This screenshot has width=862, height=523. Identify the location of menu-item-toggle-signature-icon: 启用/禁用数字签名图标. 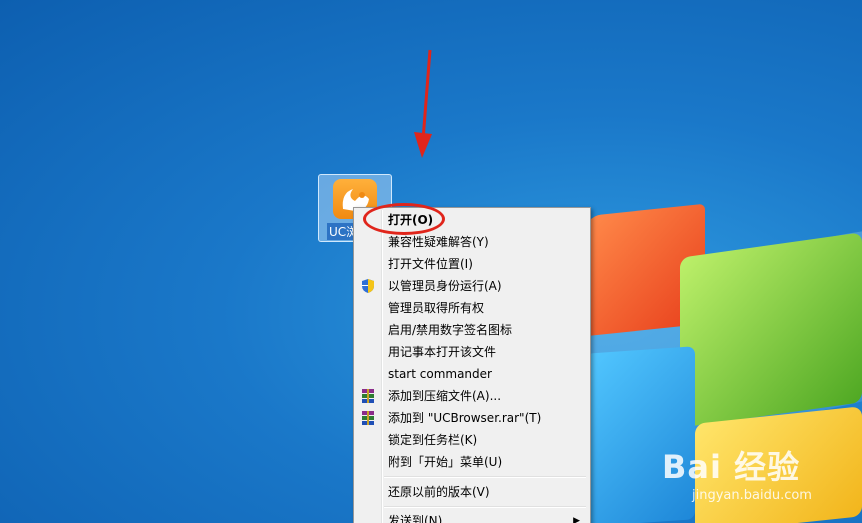
(472, 330).